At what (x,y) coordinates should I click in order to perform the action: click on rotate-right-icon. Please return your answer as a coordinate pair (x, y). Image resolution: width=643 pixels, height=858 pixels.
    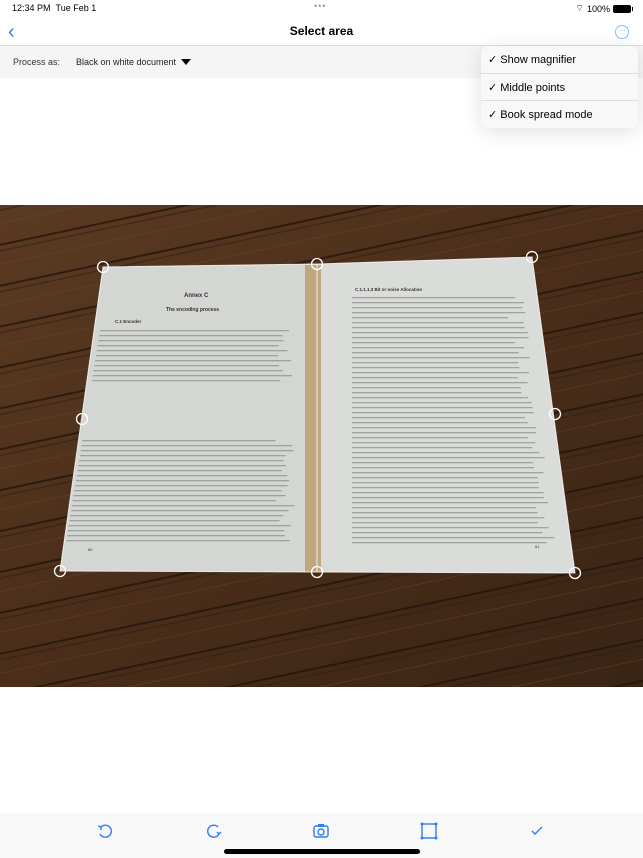
    Looking at the image, I should click on (214, 831).